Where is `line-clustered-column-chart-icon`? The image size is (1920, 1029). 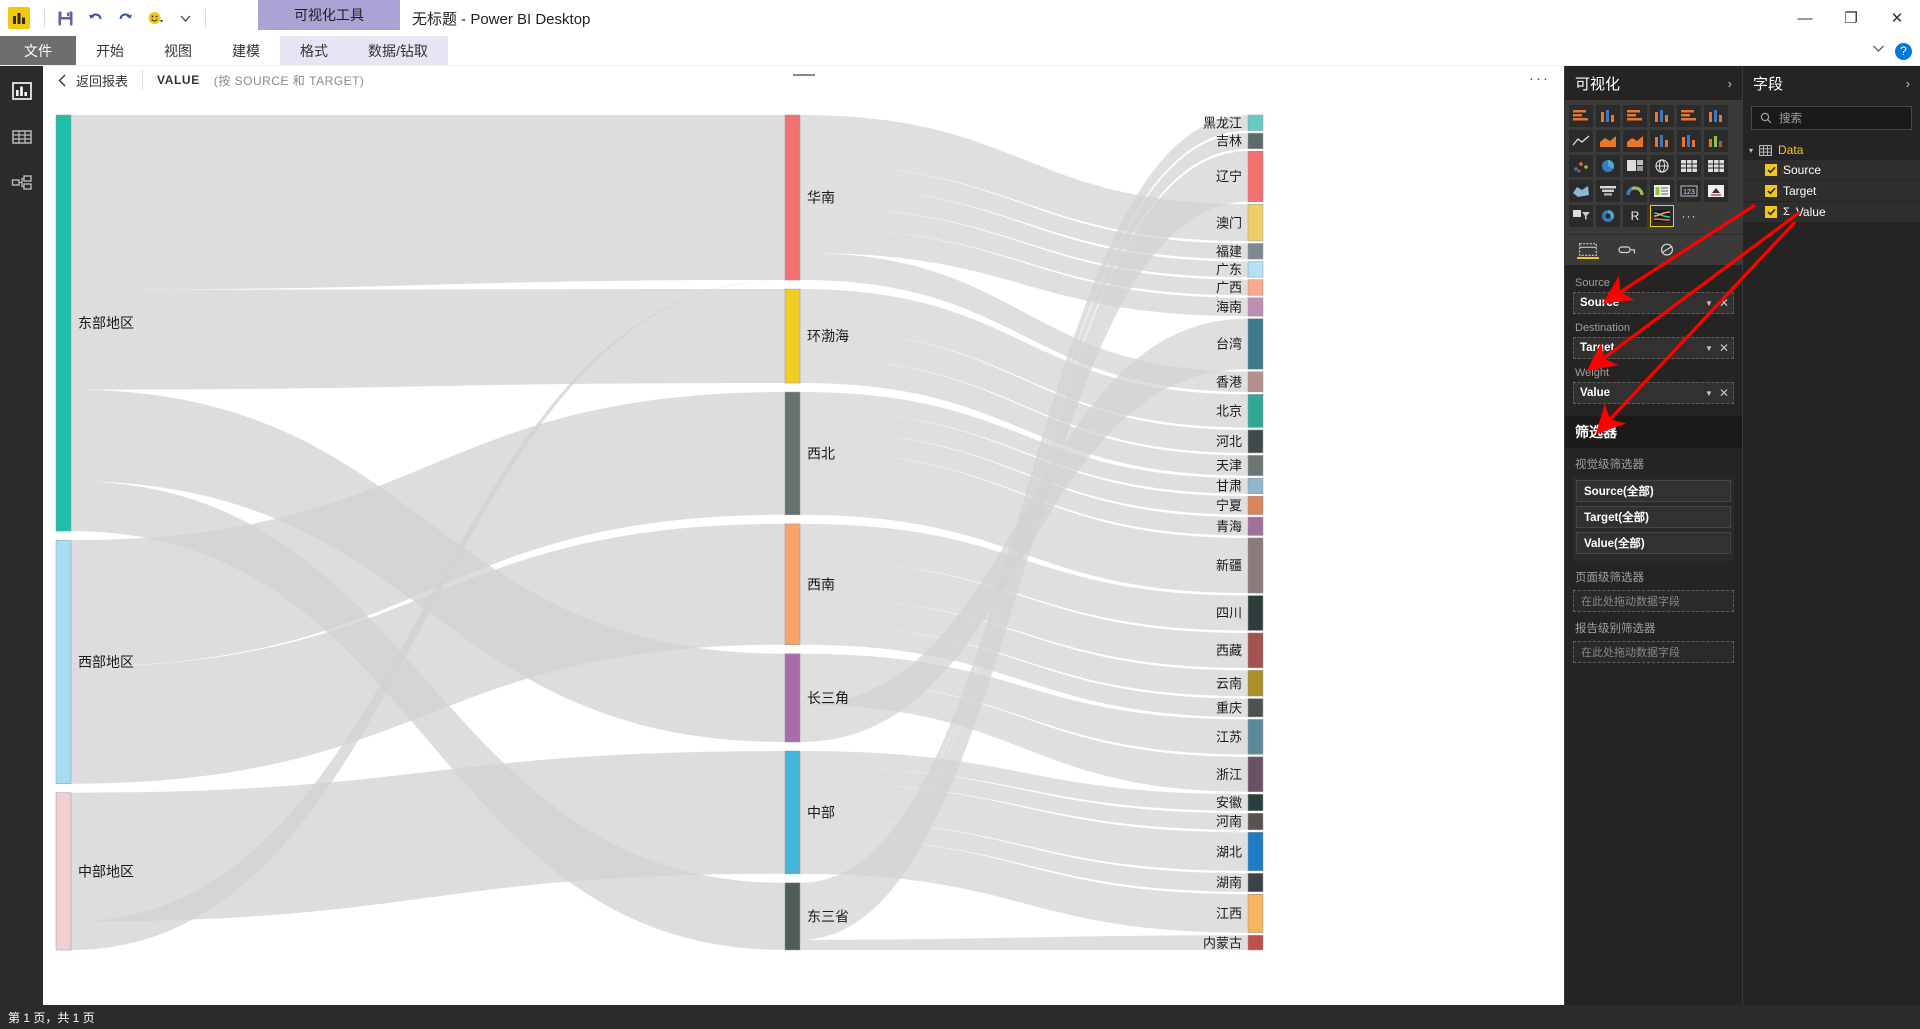
line-clustered-column-chart-icon is located at coordinates (1689, 141).